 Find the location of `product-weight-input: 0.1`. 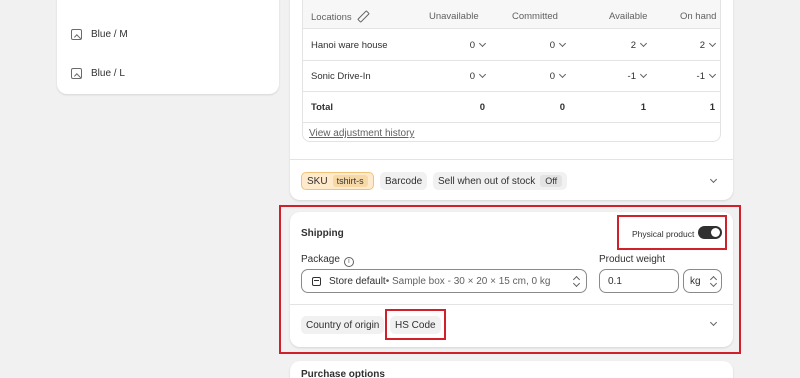

product-weight-input: 0.1 is located at coordinates (639, 281).